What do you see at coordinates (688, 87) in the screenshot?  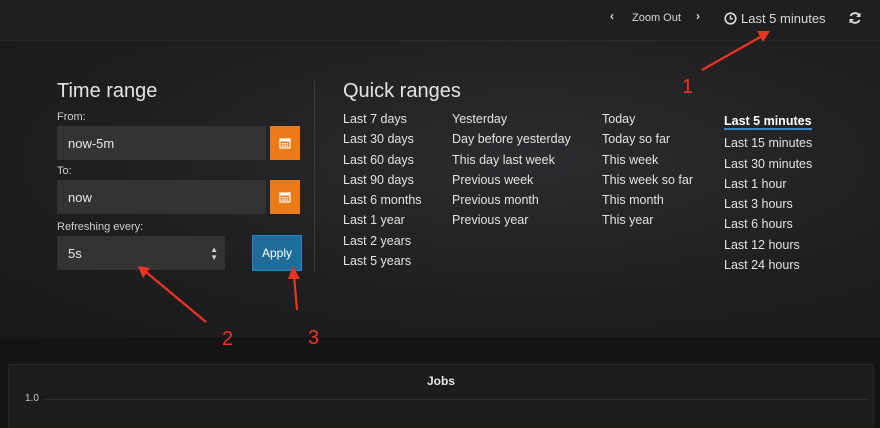 I see `annotation-label-1: 1` at bounding box center [688, 87].